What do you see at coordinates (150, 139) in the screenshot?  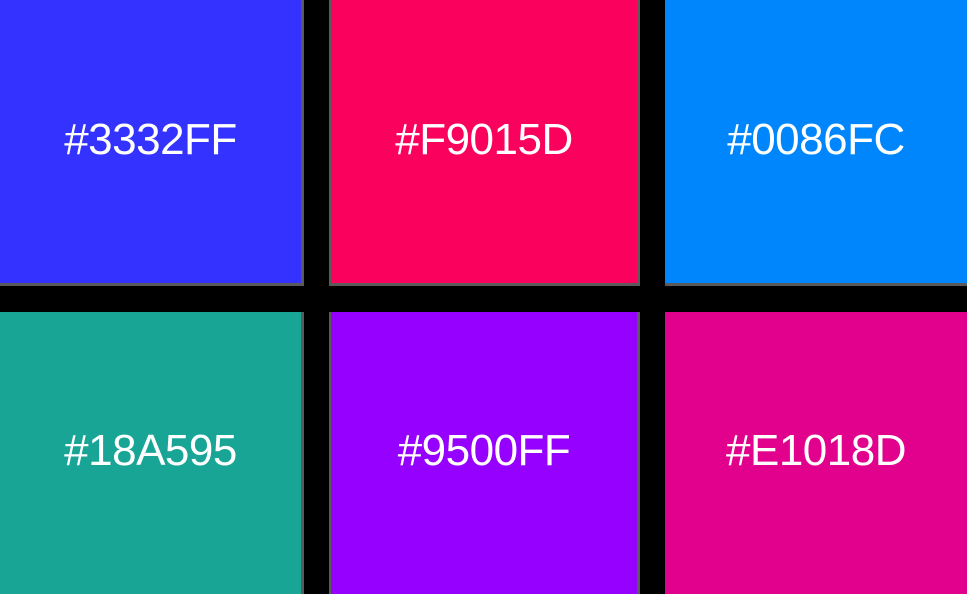 I see `swatch-hex-label: #3332FF` at bounding box center [150, 139].